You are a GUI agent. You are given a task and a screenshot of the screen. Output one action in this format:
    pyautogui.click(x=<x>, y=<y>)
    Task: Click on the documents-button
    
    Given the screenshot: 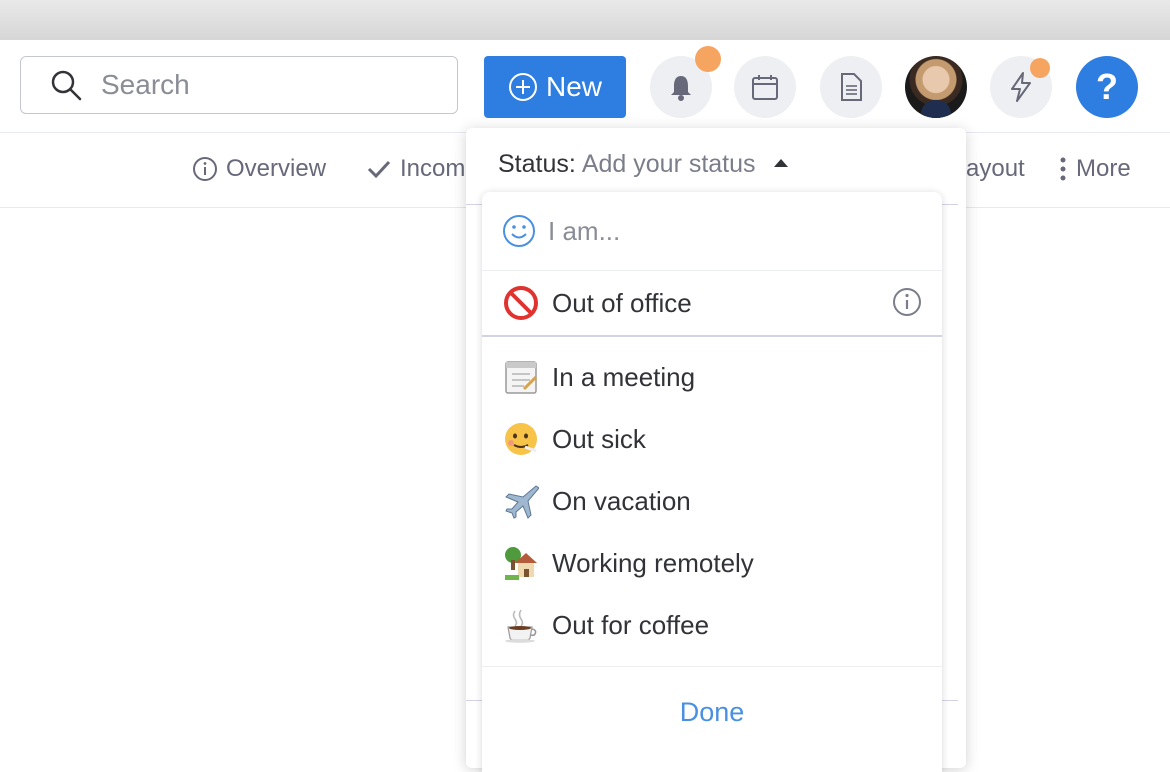 What is the action you would take?
    pyautogui.click(x=851, y=87)
    